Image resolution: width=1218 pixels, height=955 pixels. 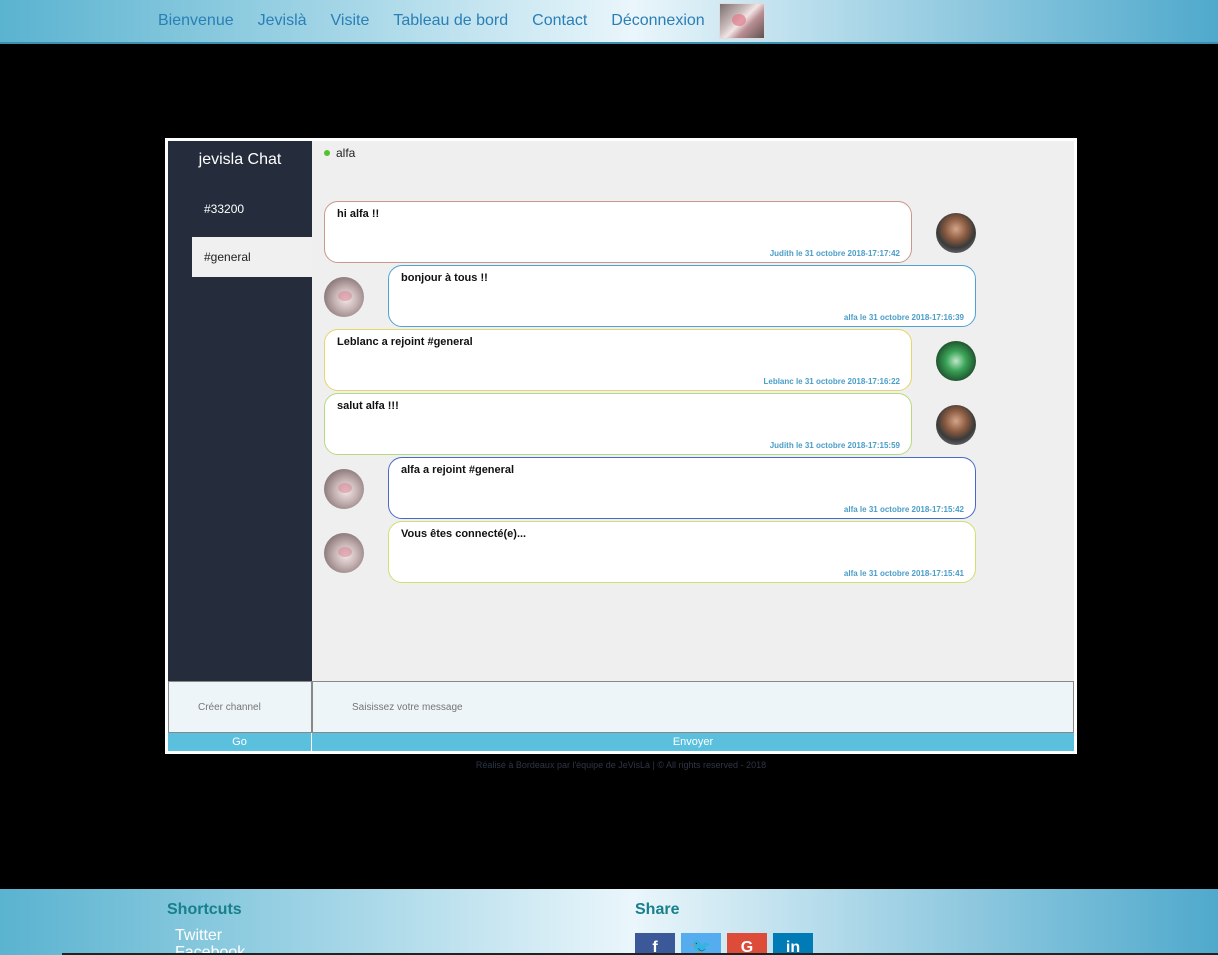 I want to click on chat-title: jevisla Chat, so click(x=240, y=159).